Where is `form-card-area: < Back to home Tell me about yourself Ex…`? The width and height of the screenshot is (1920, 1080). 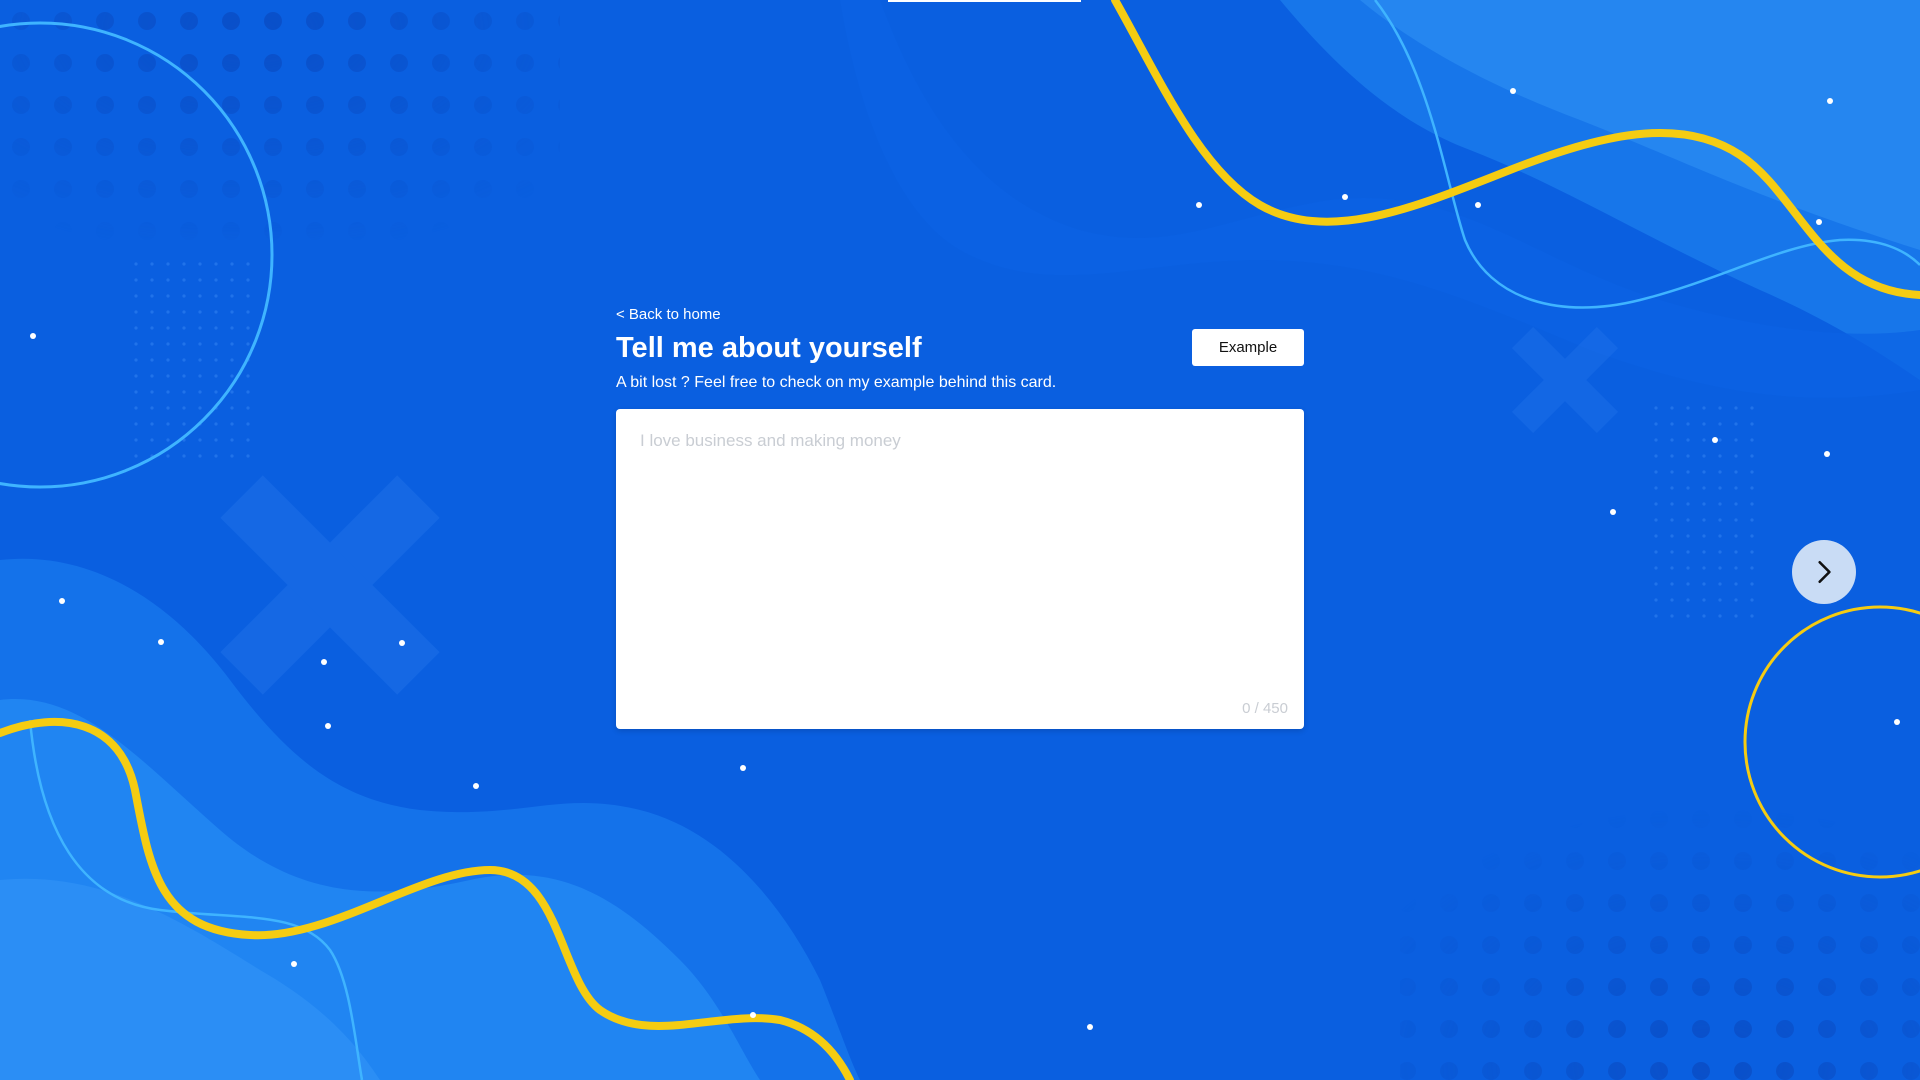 form-card-area: < Back to home Tell me about yourself Ex… is located at coordinates (960, 517).